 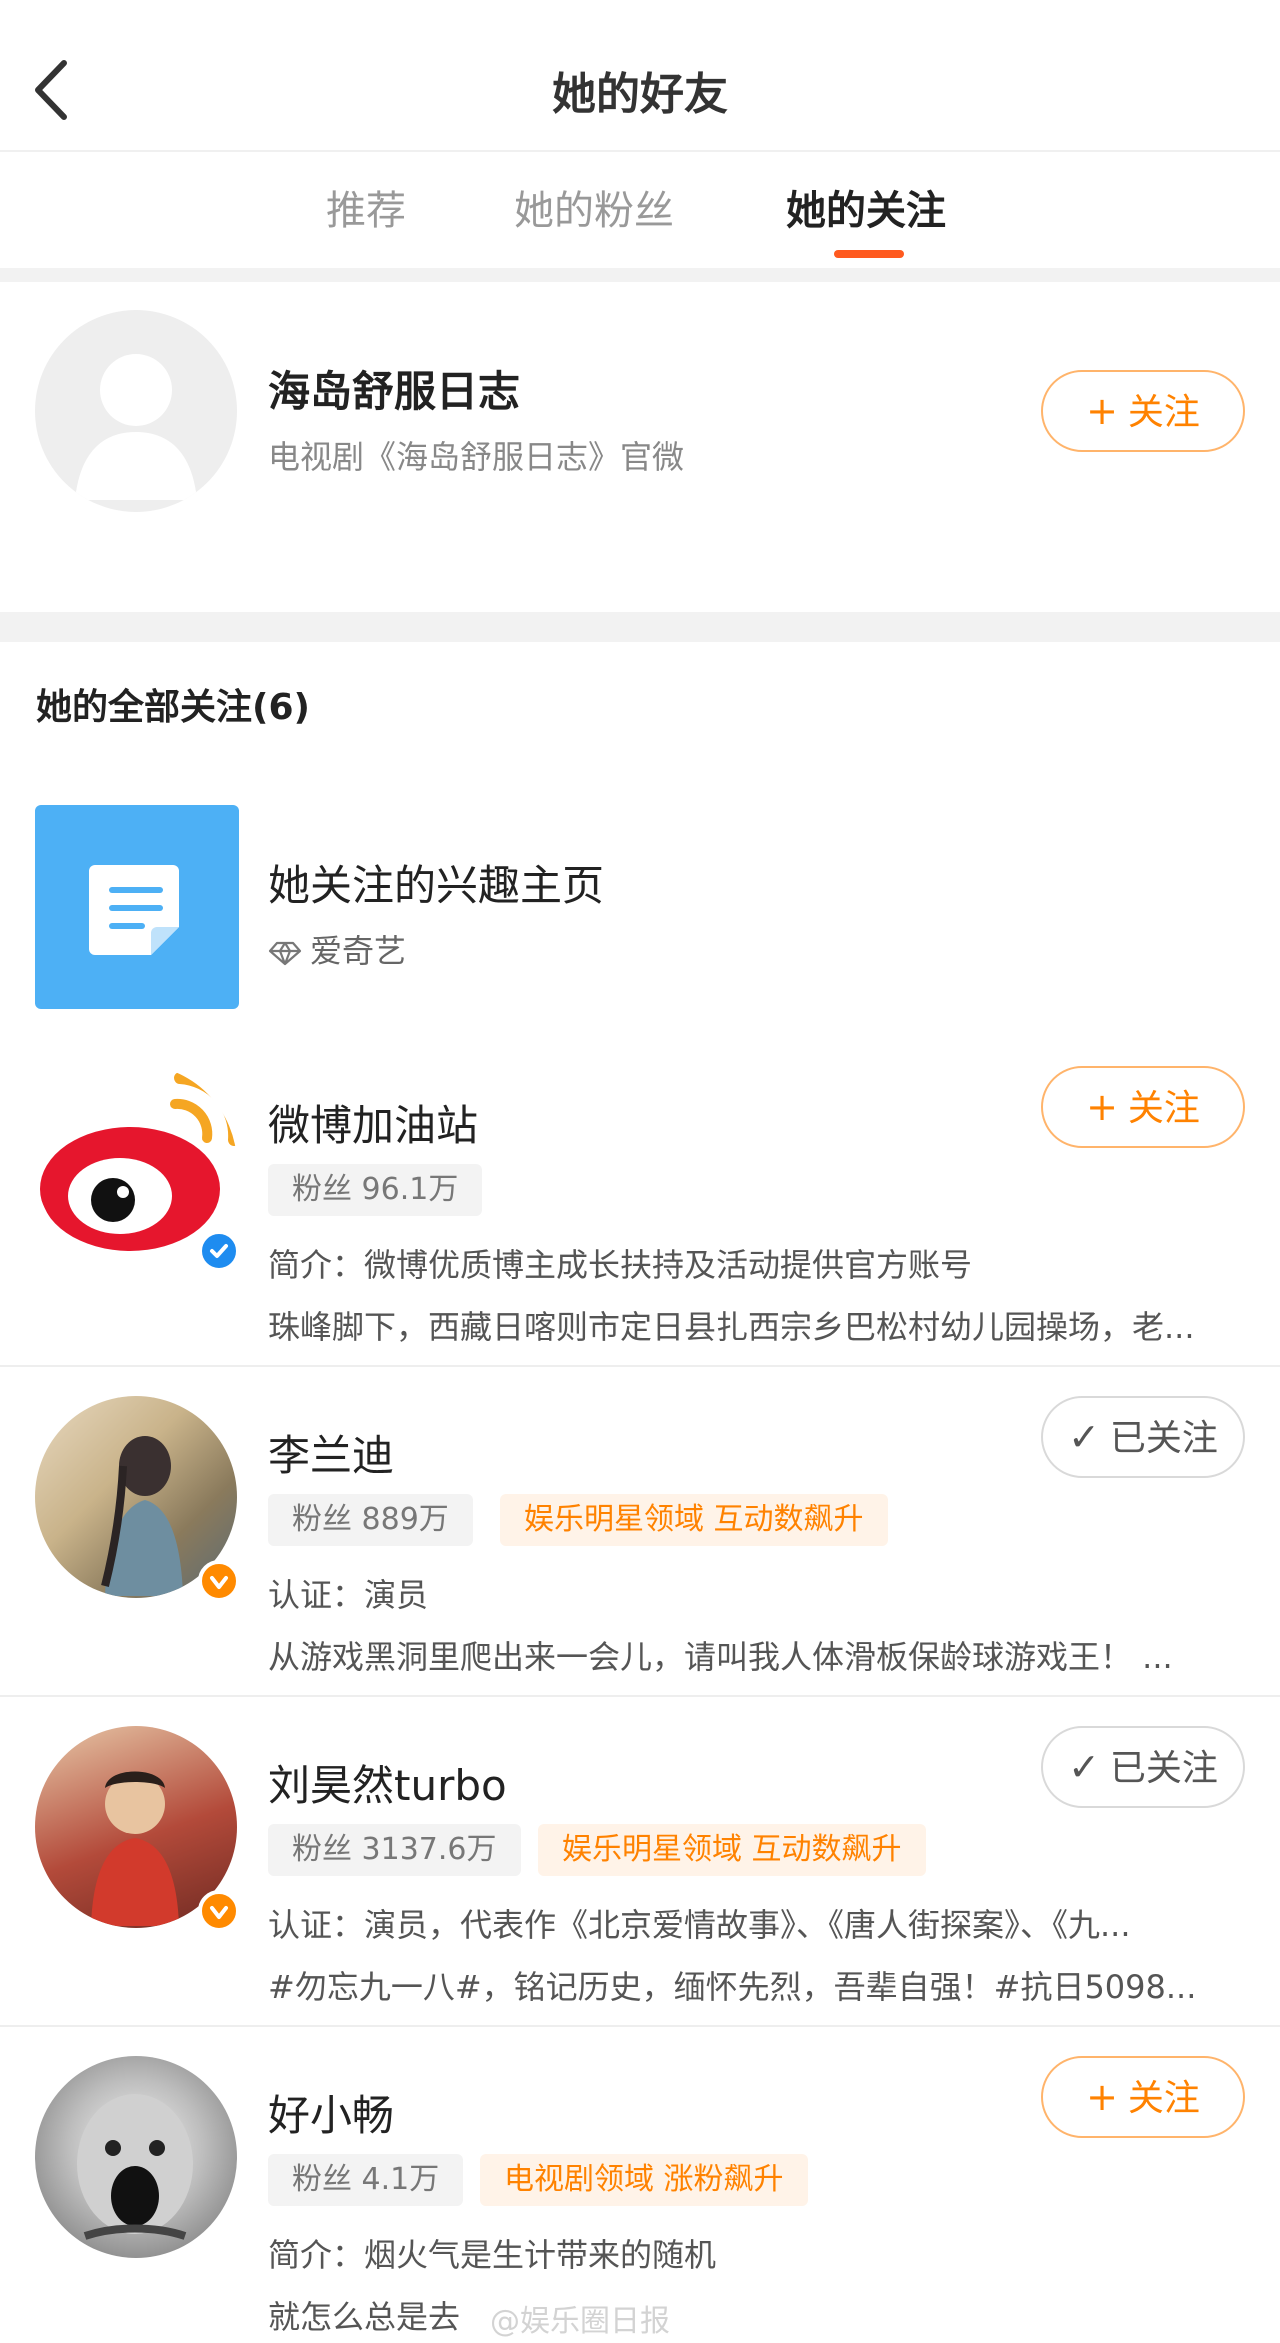 I want to click on user-intro: 简介：烟火气是生计带来的随机, so click(x=492, y=2255).